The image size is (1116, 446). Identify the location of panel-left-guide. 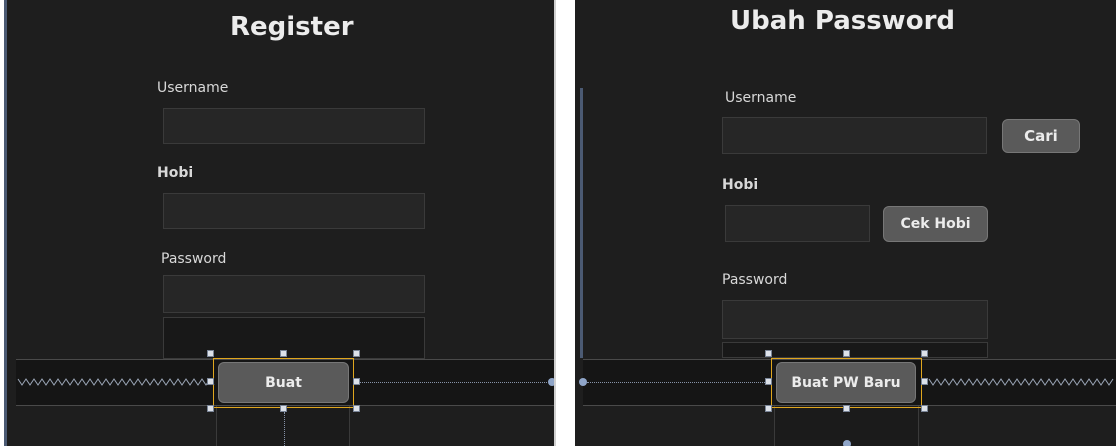
(581, 223).